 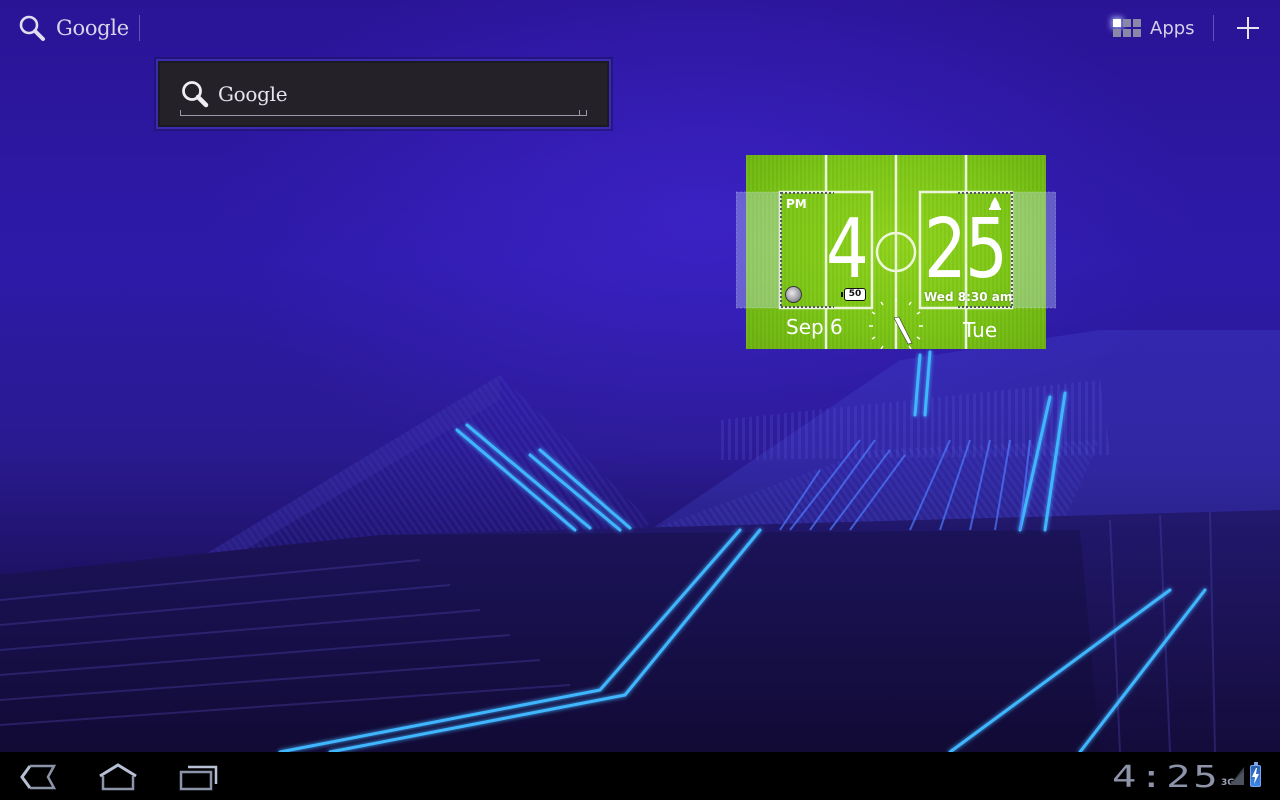 I want to click on next-alarm-label: Wed 8:30 am, so click(x=968, y=297).